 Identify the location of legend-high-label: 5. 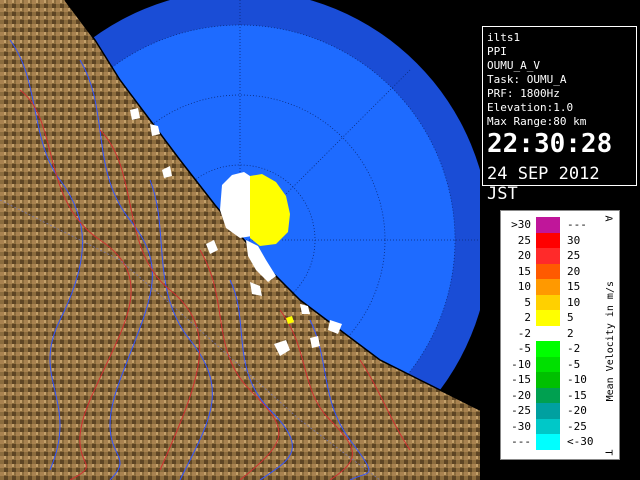
(570, 317).